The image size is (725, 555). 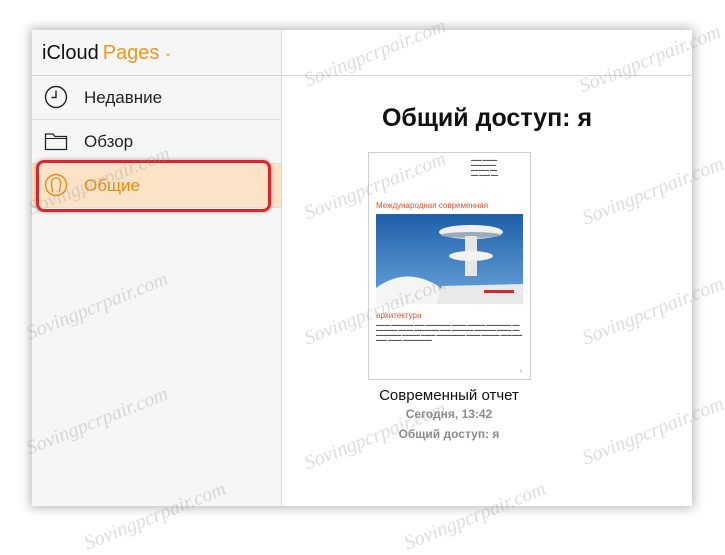 I want to click on sidebar-item-recent: Недавние, so click(x=156, y=98).